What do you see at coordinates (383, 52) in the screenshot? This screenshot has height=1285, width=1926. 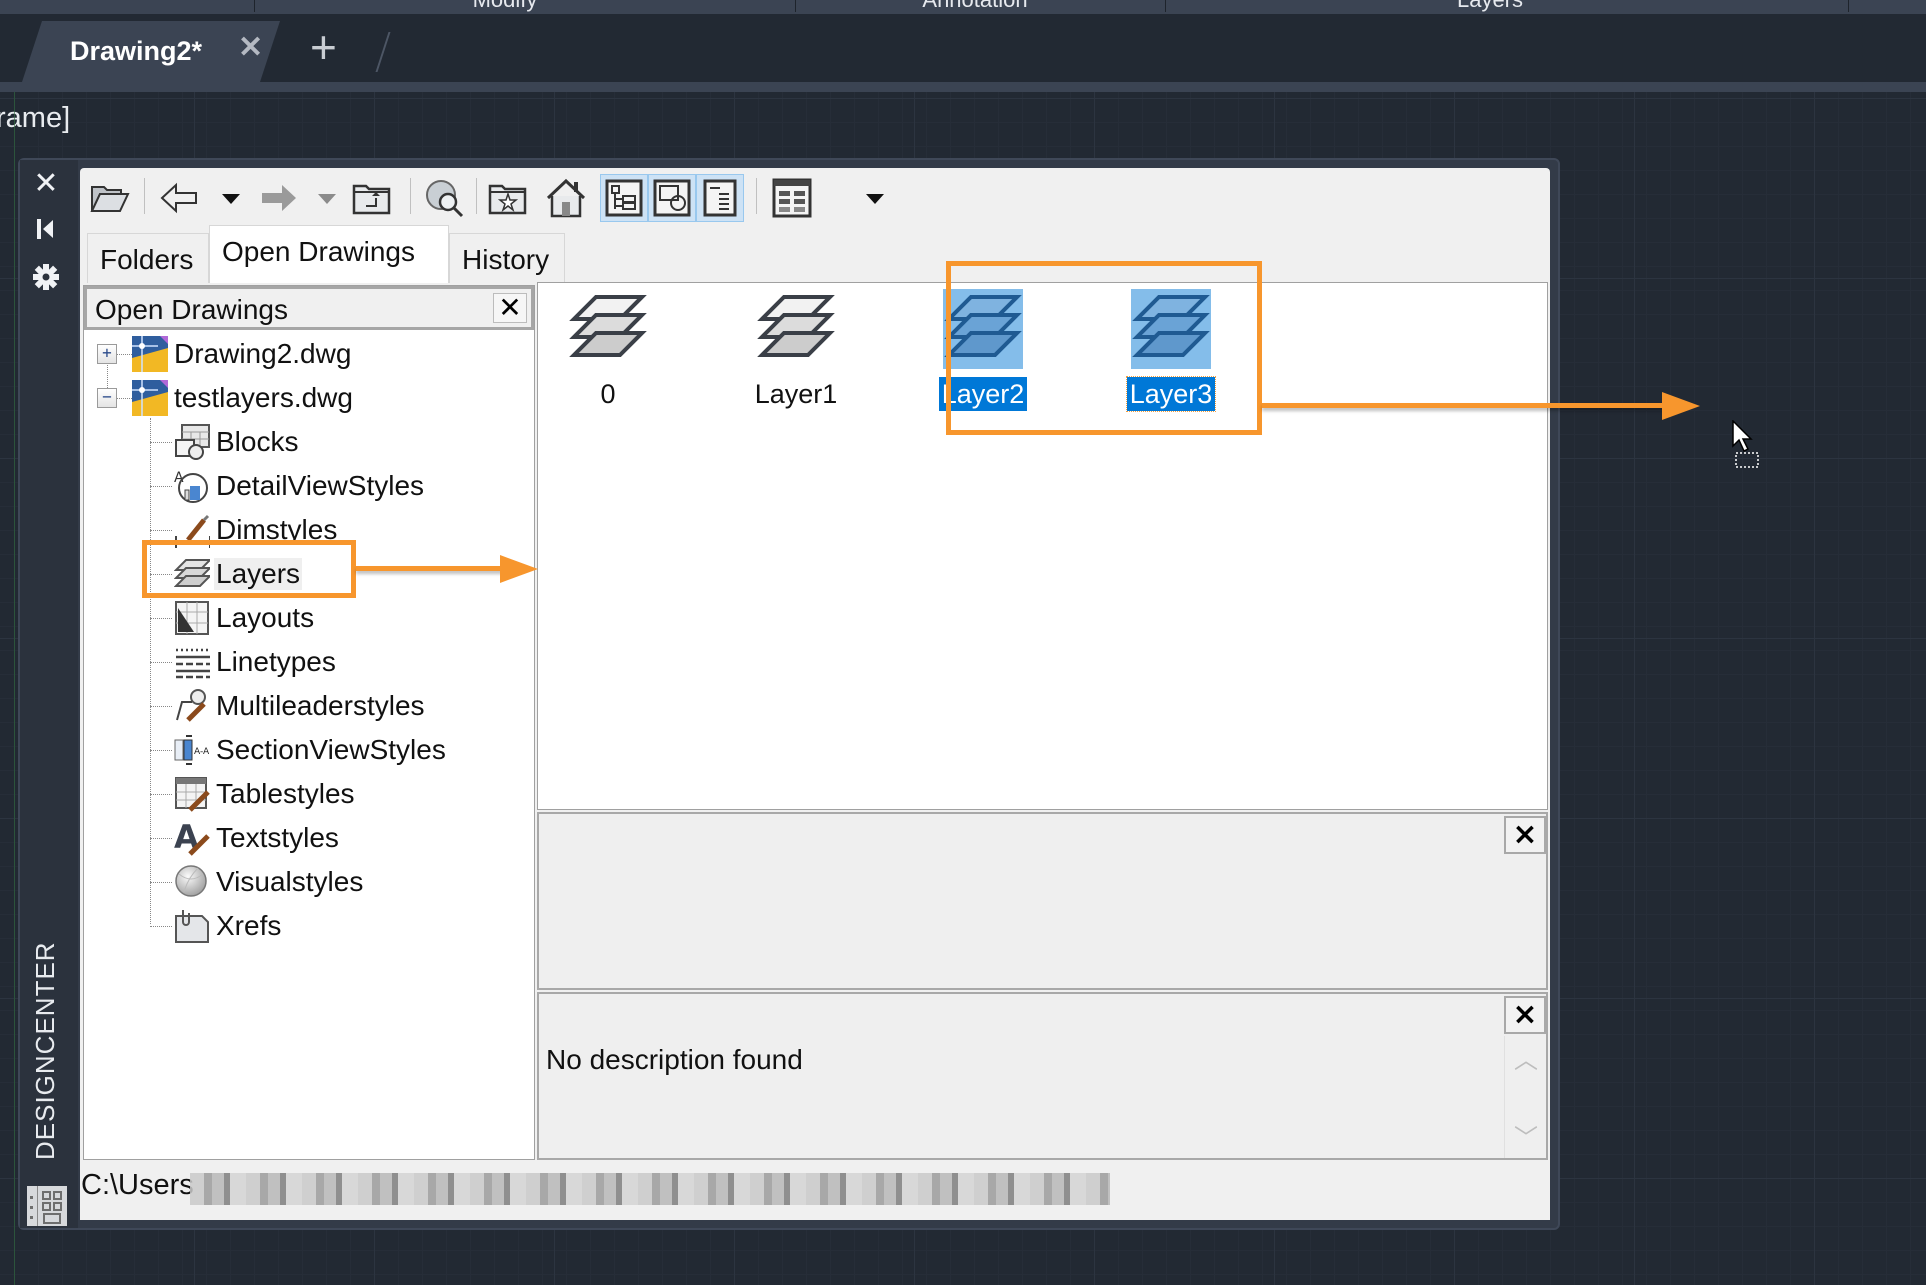 I see `tab-divider` at bounding box center [383, 52].